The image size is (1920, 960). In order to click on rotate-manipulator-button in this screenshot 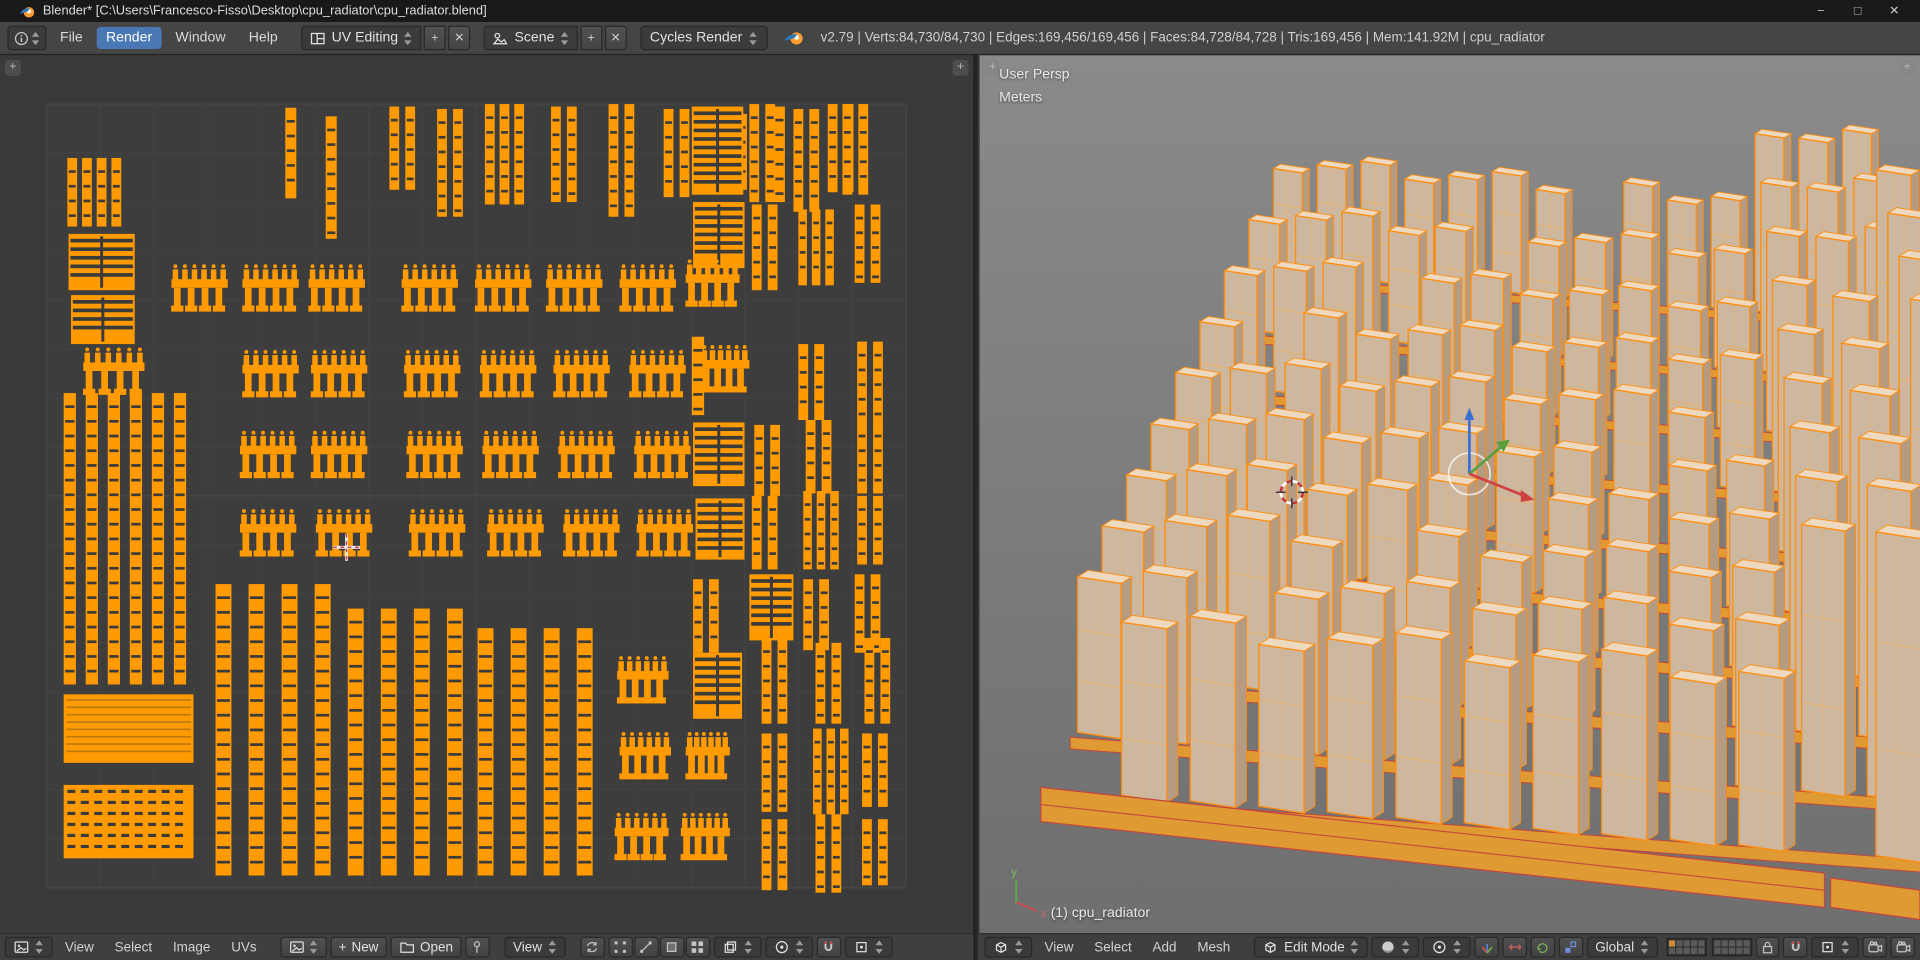, I will do `click(1542, 947)`.